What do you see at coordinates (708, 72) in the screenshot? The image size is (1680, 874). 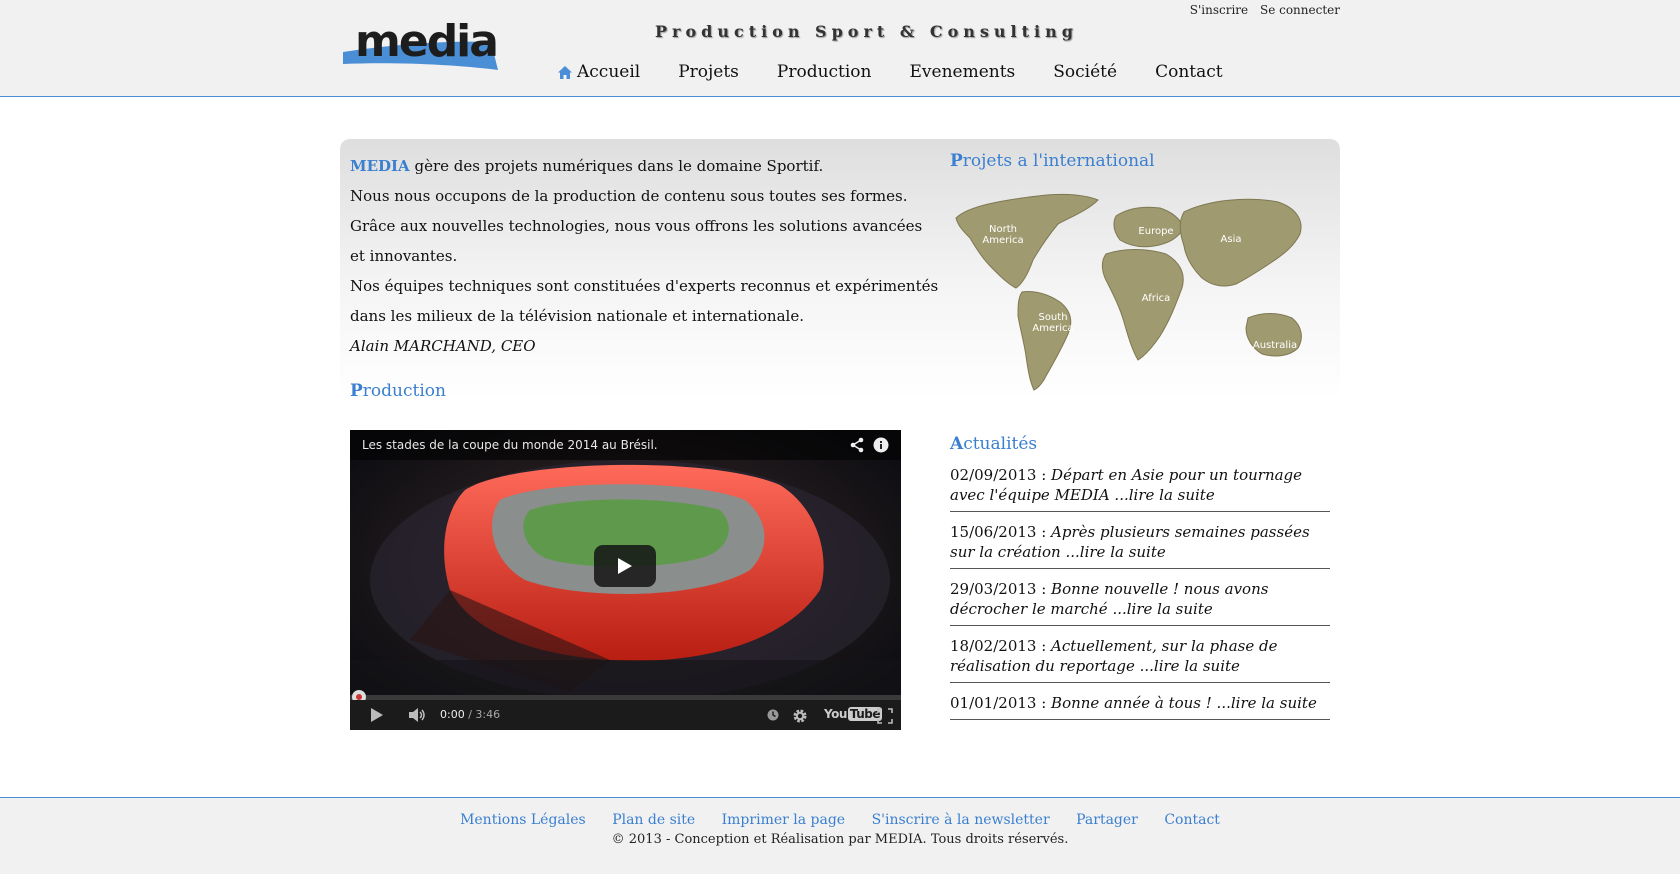 I see `nav-item-projets: Projets` at bounding box center [708, 72].